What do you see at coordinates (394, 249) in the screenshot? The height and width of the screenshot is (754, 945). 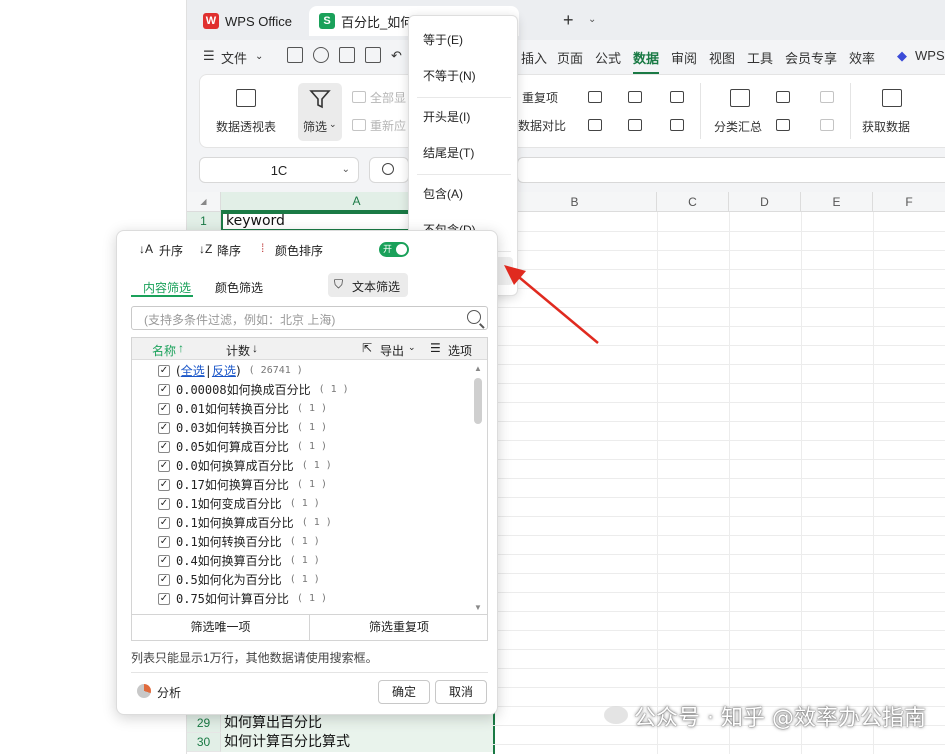 I see `auto-filter-toggle: 开` at bounding box center [394, 249].